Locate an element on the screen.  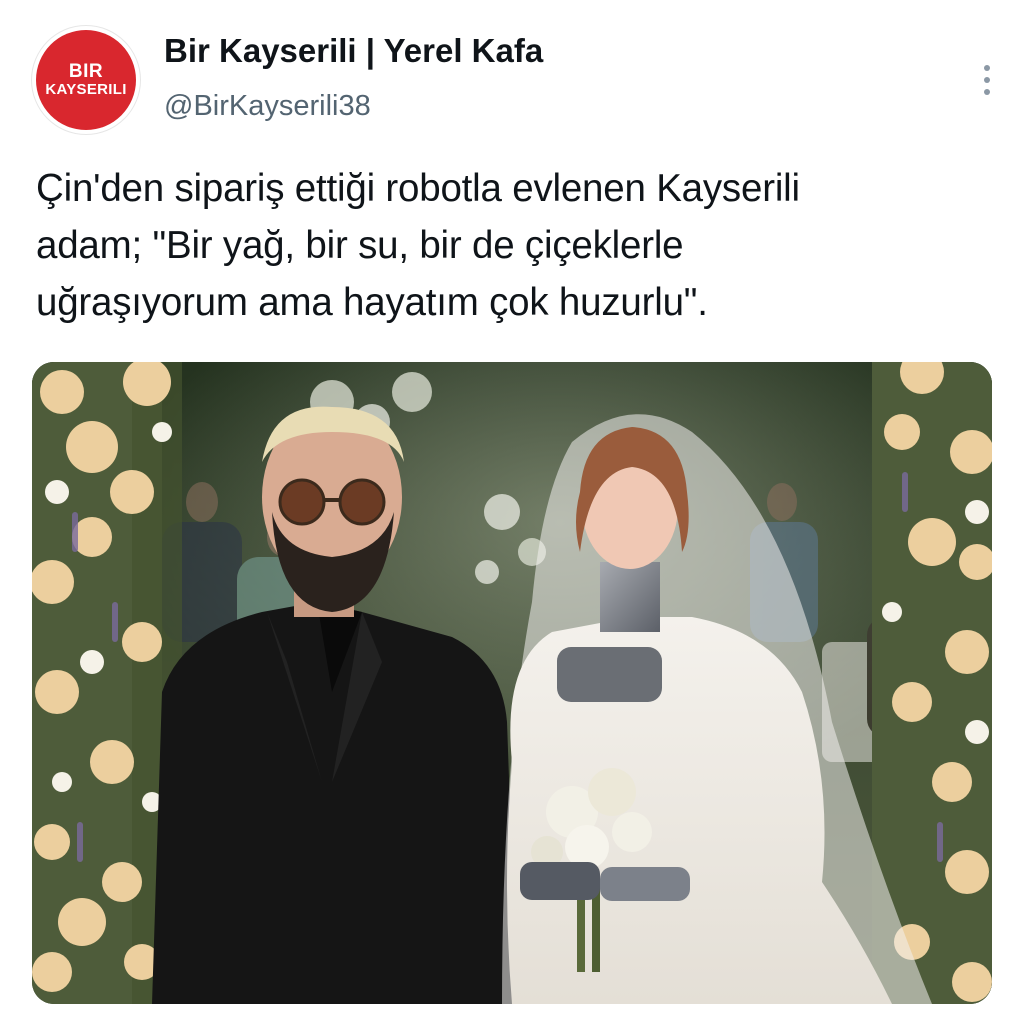
avatar-logo-line1: BIR is located at coordinates (86, 72).